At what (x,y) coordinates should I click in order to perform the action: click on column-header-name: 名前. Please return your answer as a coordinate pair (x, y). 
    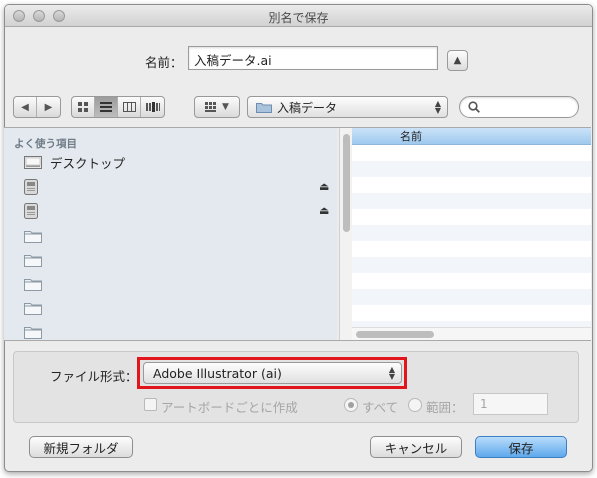
    Looking at the image, I should click on (471, 136).